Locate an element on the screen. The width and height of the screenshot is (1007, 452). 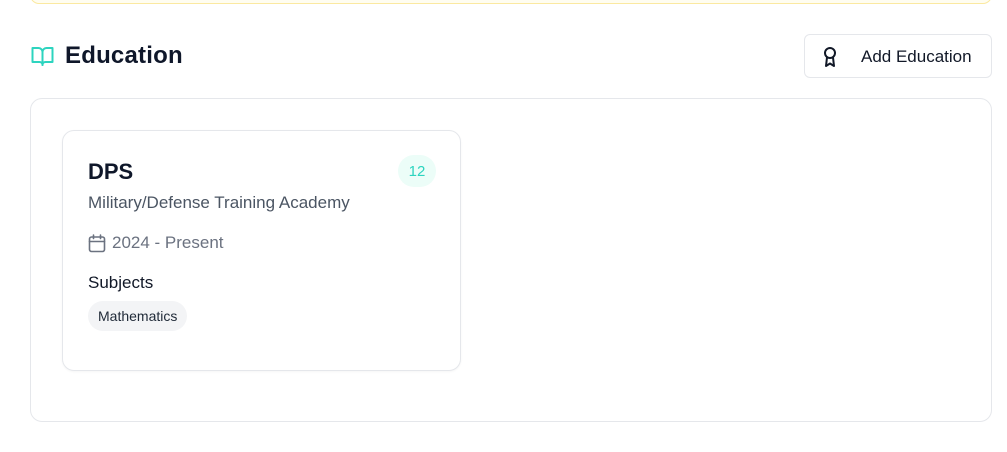
award-icon is located at coordinates (830, 57).